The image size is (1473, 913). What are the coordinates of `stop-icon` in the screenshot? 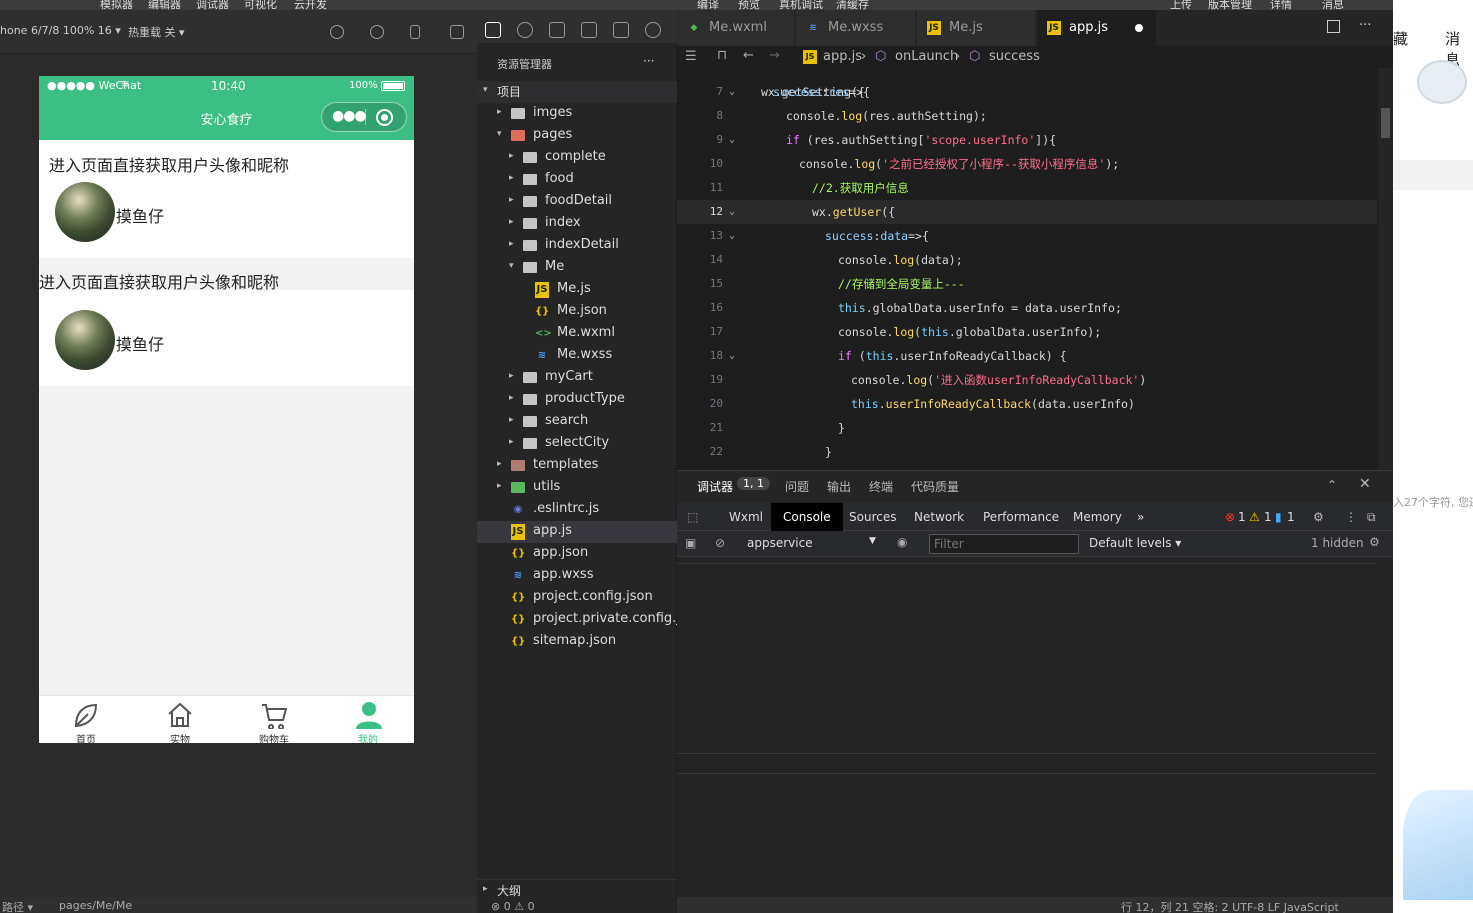 It's located at (377, 32).